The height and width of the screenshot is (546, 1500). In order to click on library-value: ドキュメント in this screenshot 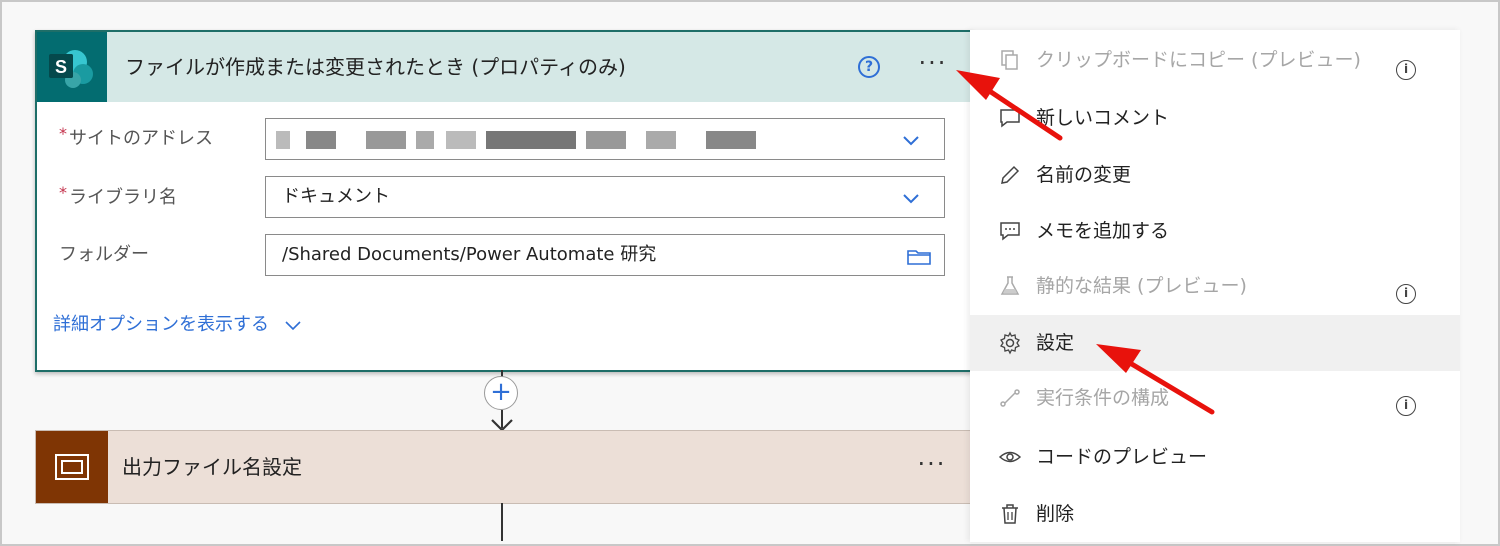, I will do `click(336, 196)`.